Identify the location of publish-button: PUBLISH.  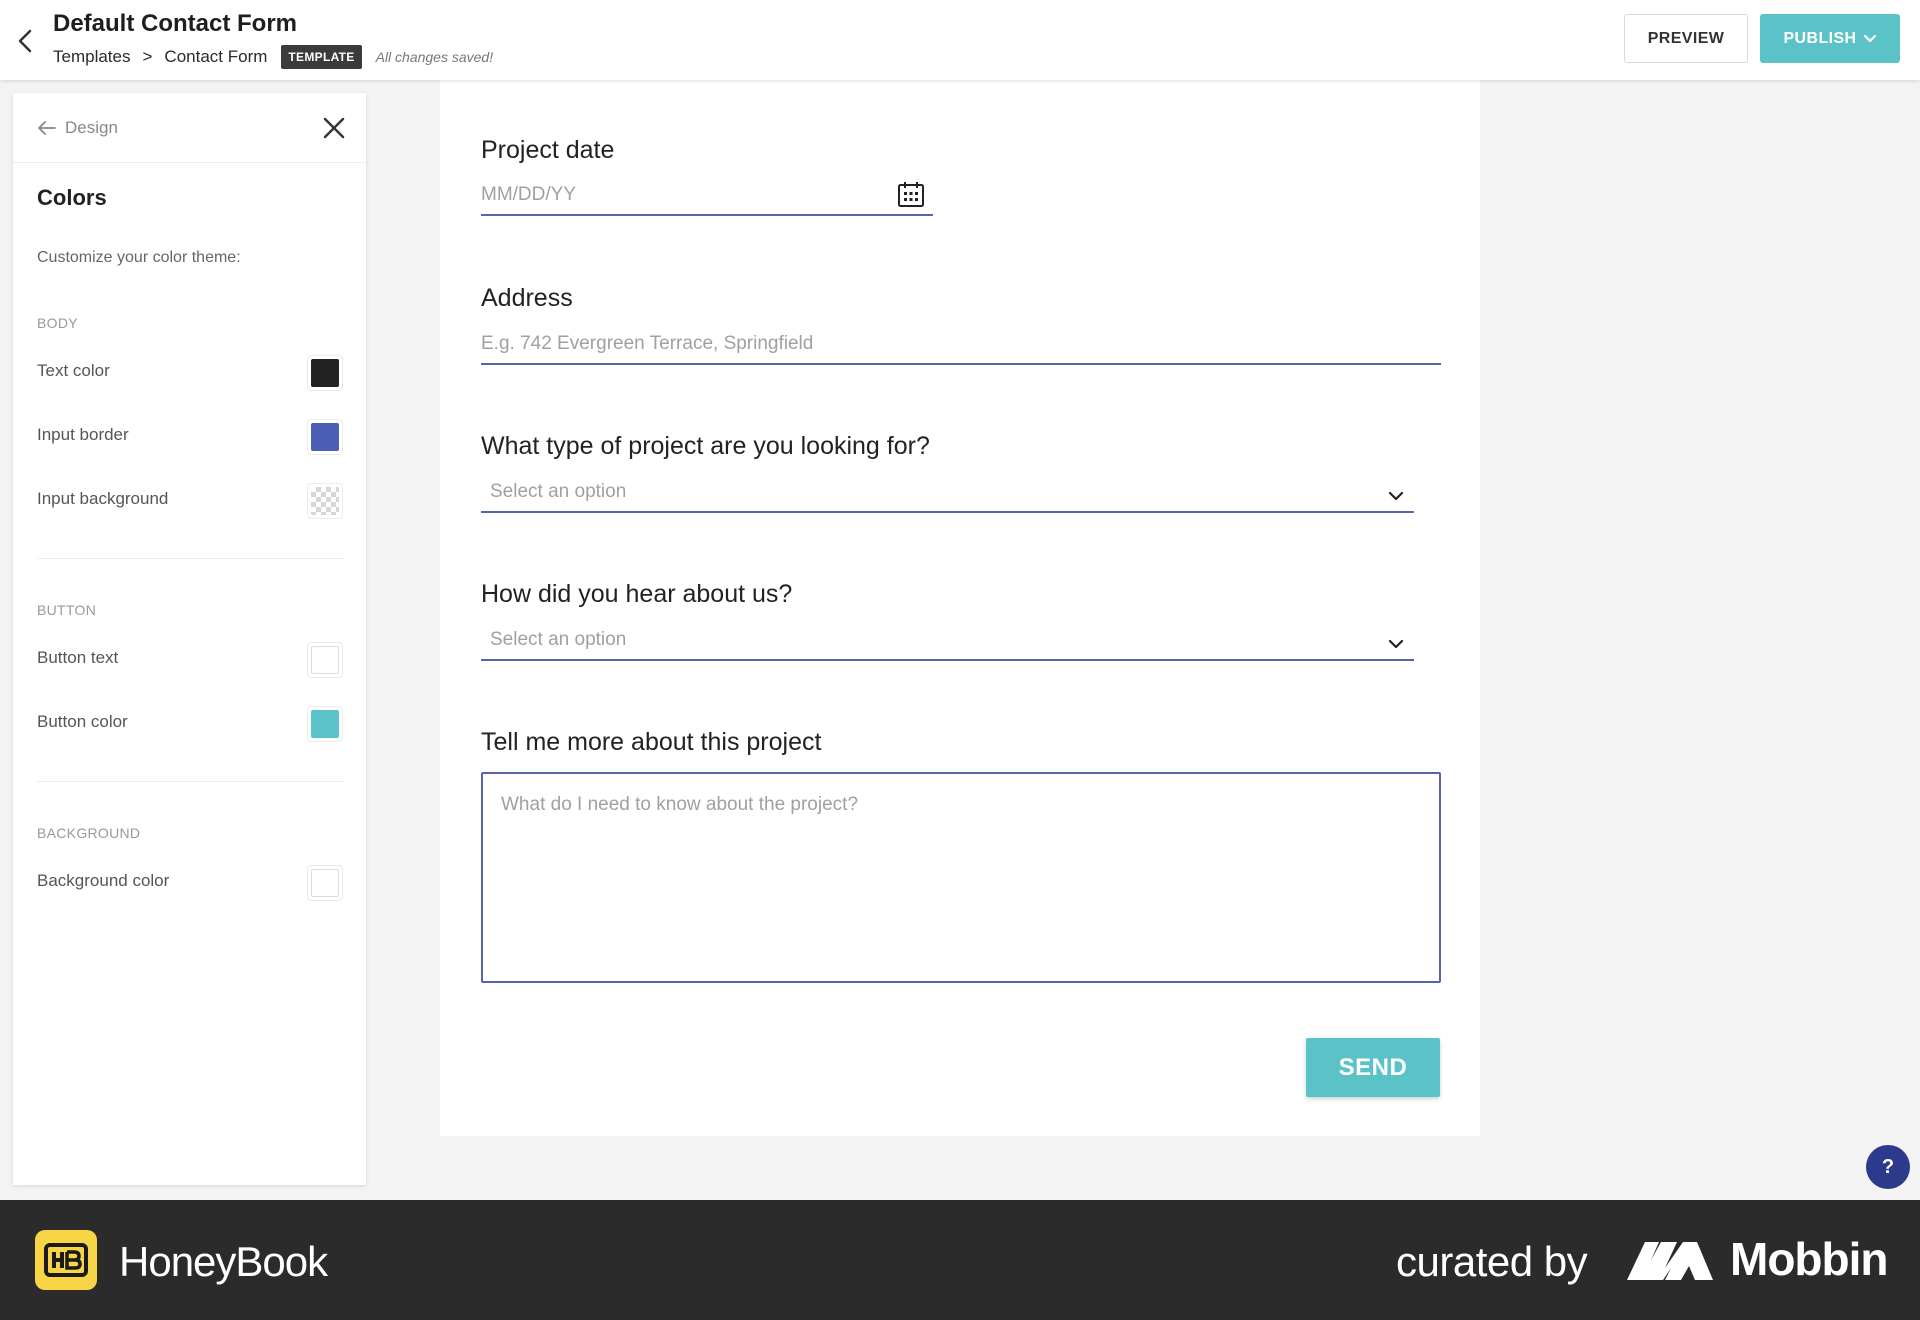
(1830, 38).